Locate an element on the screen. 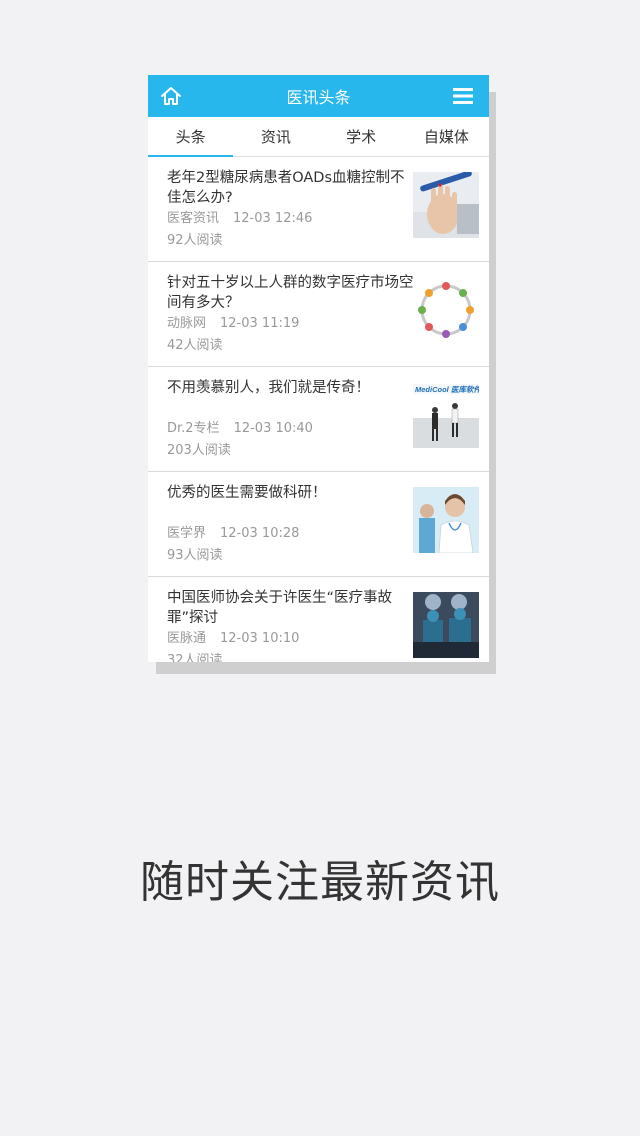 The width and height of the screenshot is (640, 1136). news-read-count: 92人阅读 is located at coordinates (195, 240).